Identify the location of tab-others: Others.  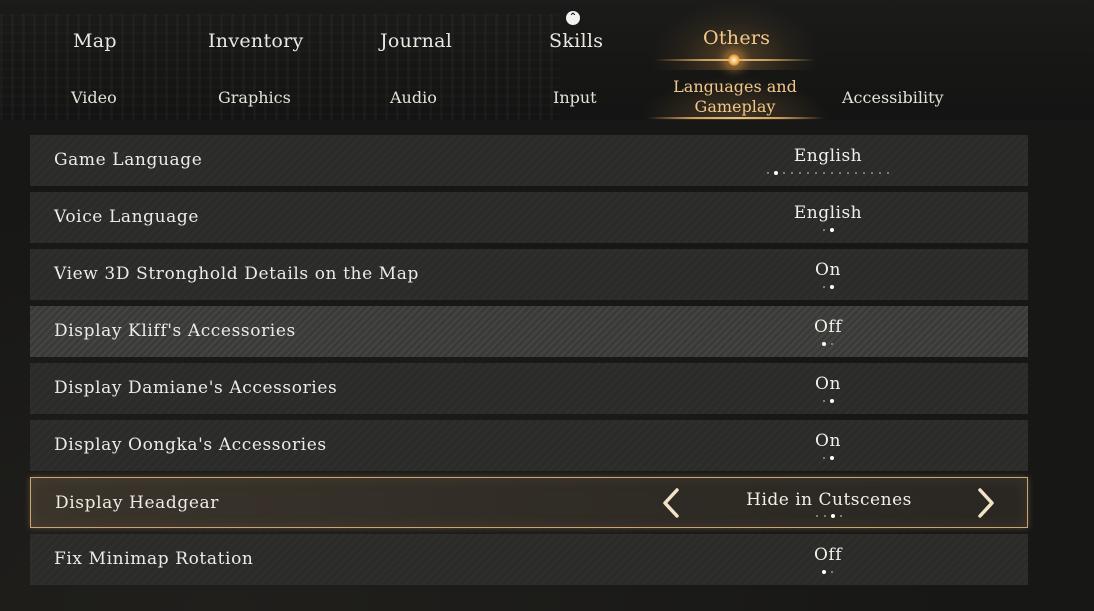
(736, 38).